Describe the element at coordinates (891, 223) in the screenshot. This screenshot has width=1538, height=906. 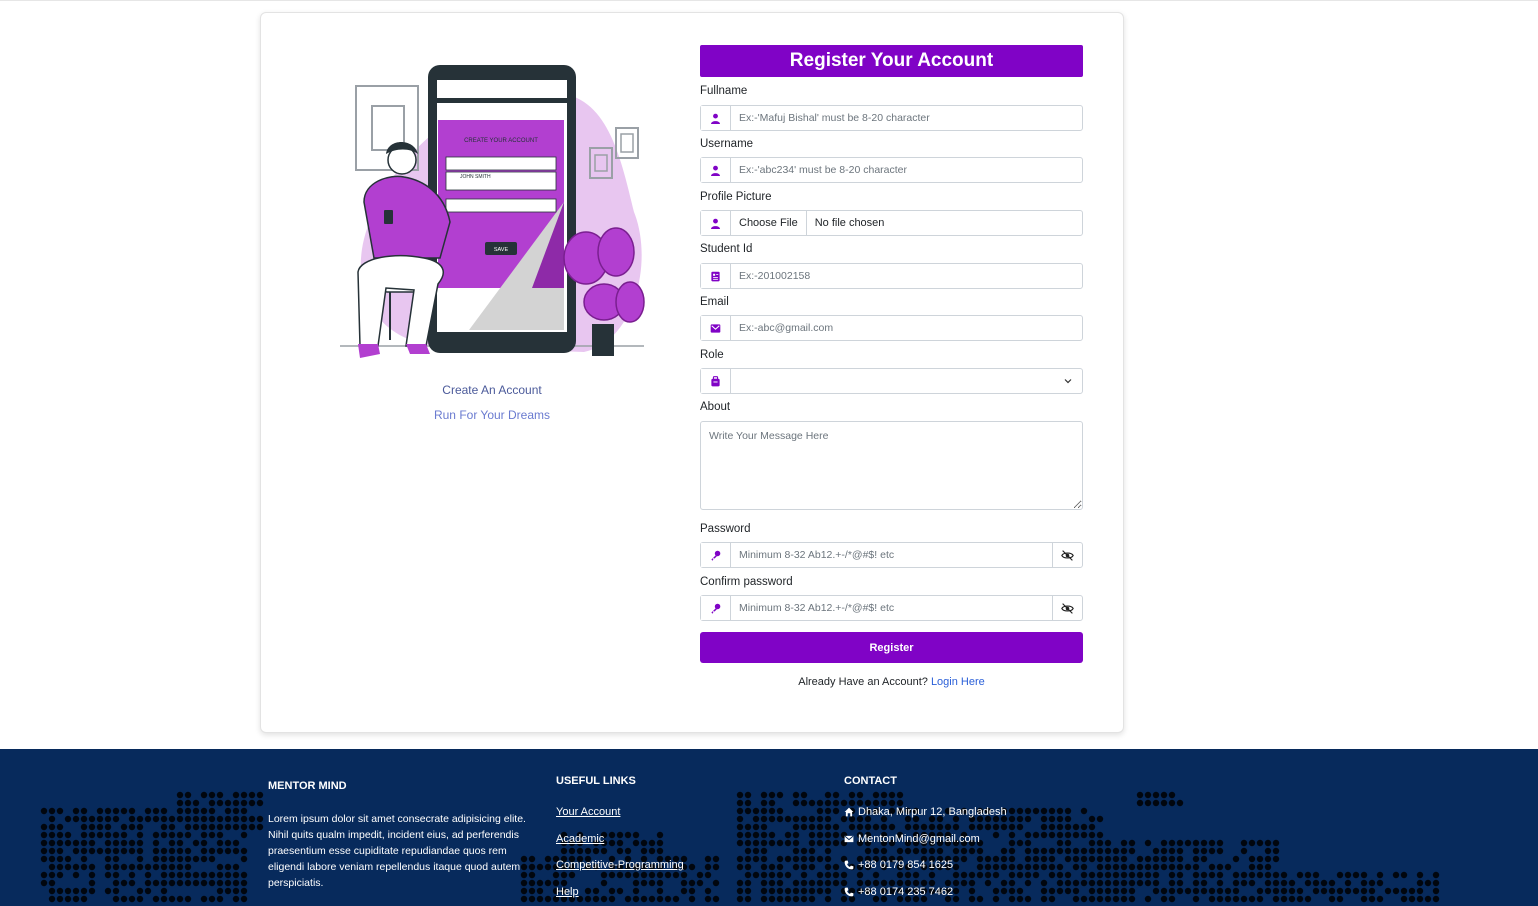
I see `profile-picture-group: Choose File No file chosen` at that location.